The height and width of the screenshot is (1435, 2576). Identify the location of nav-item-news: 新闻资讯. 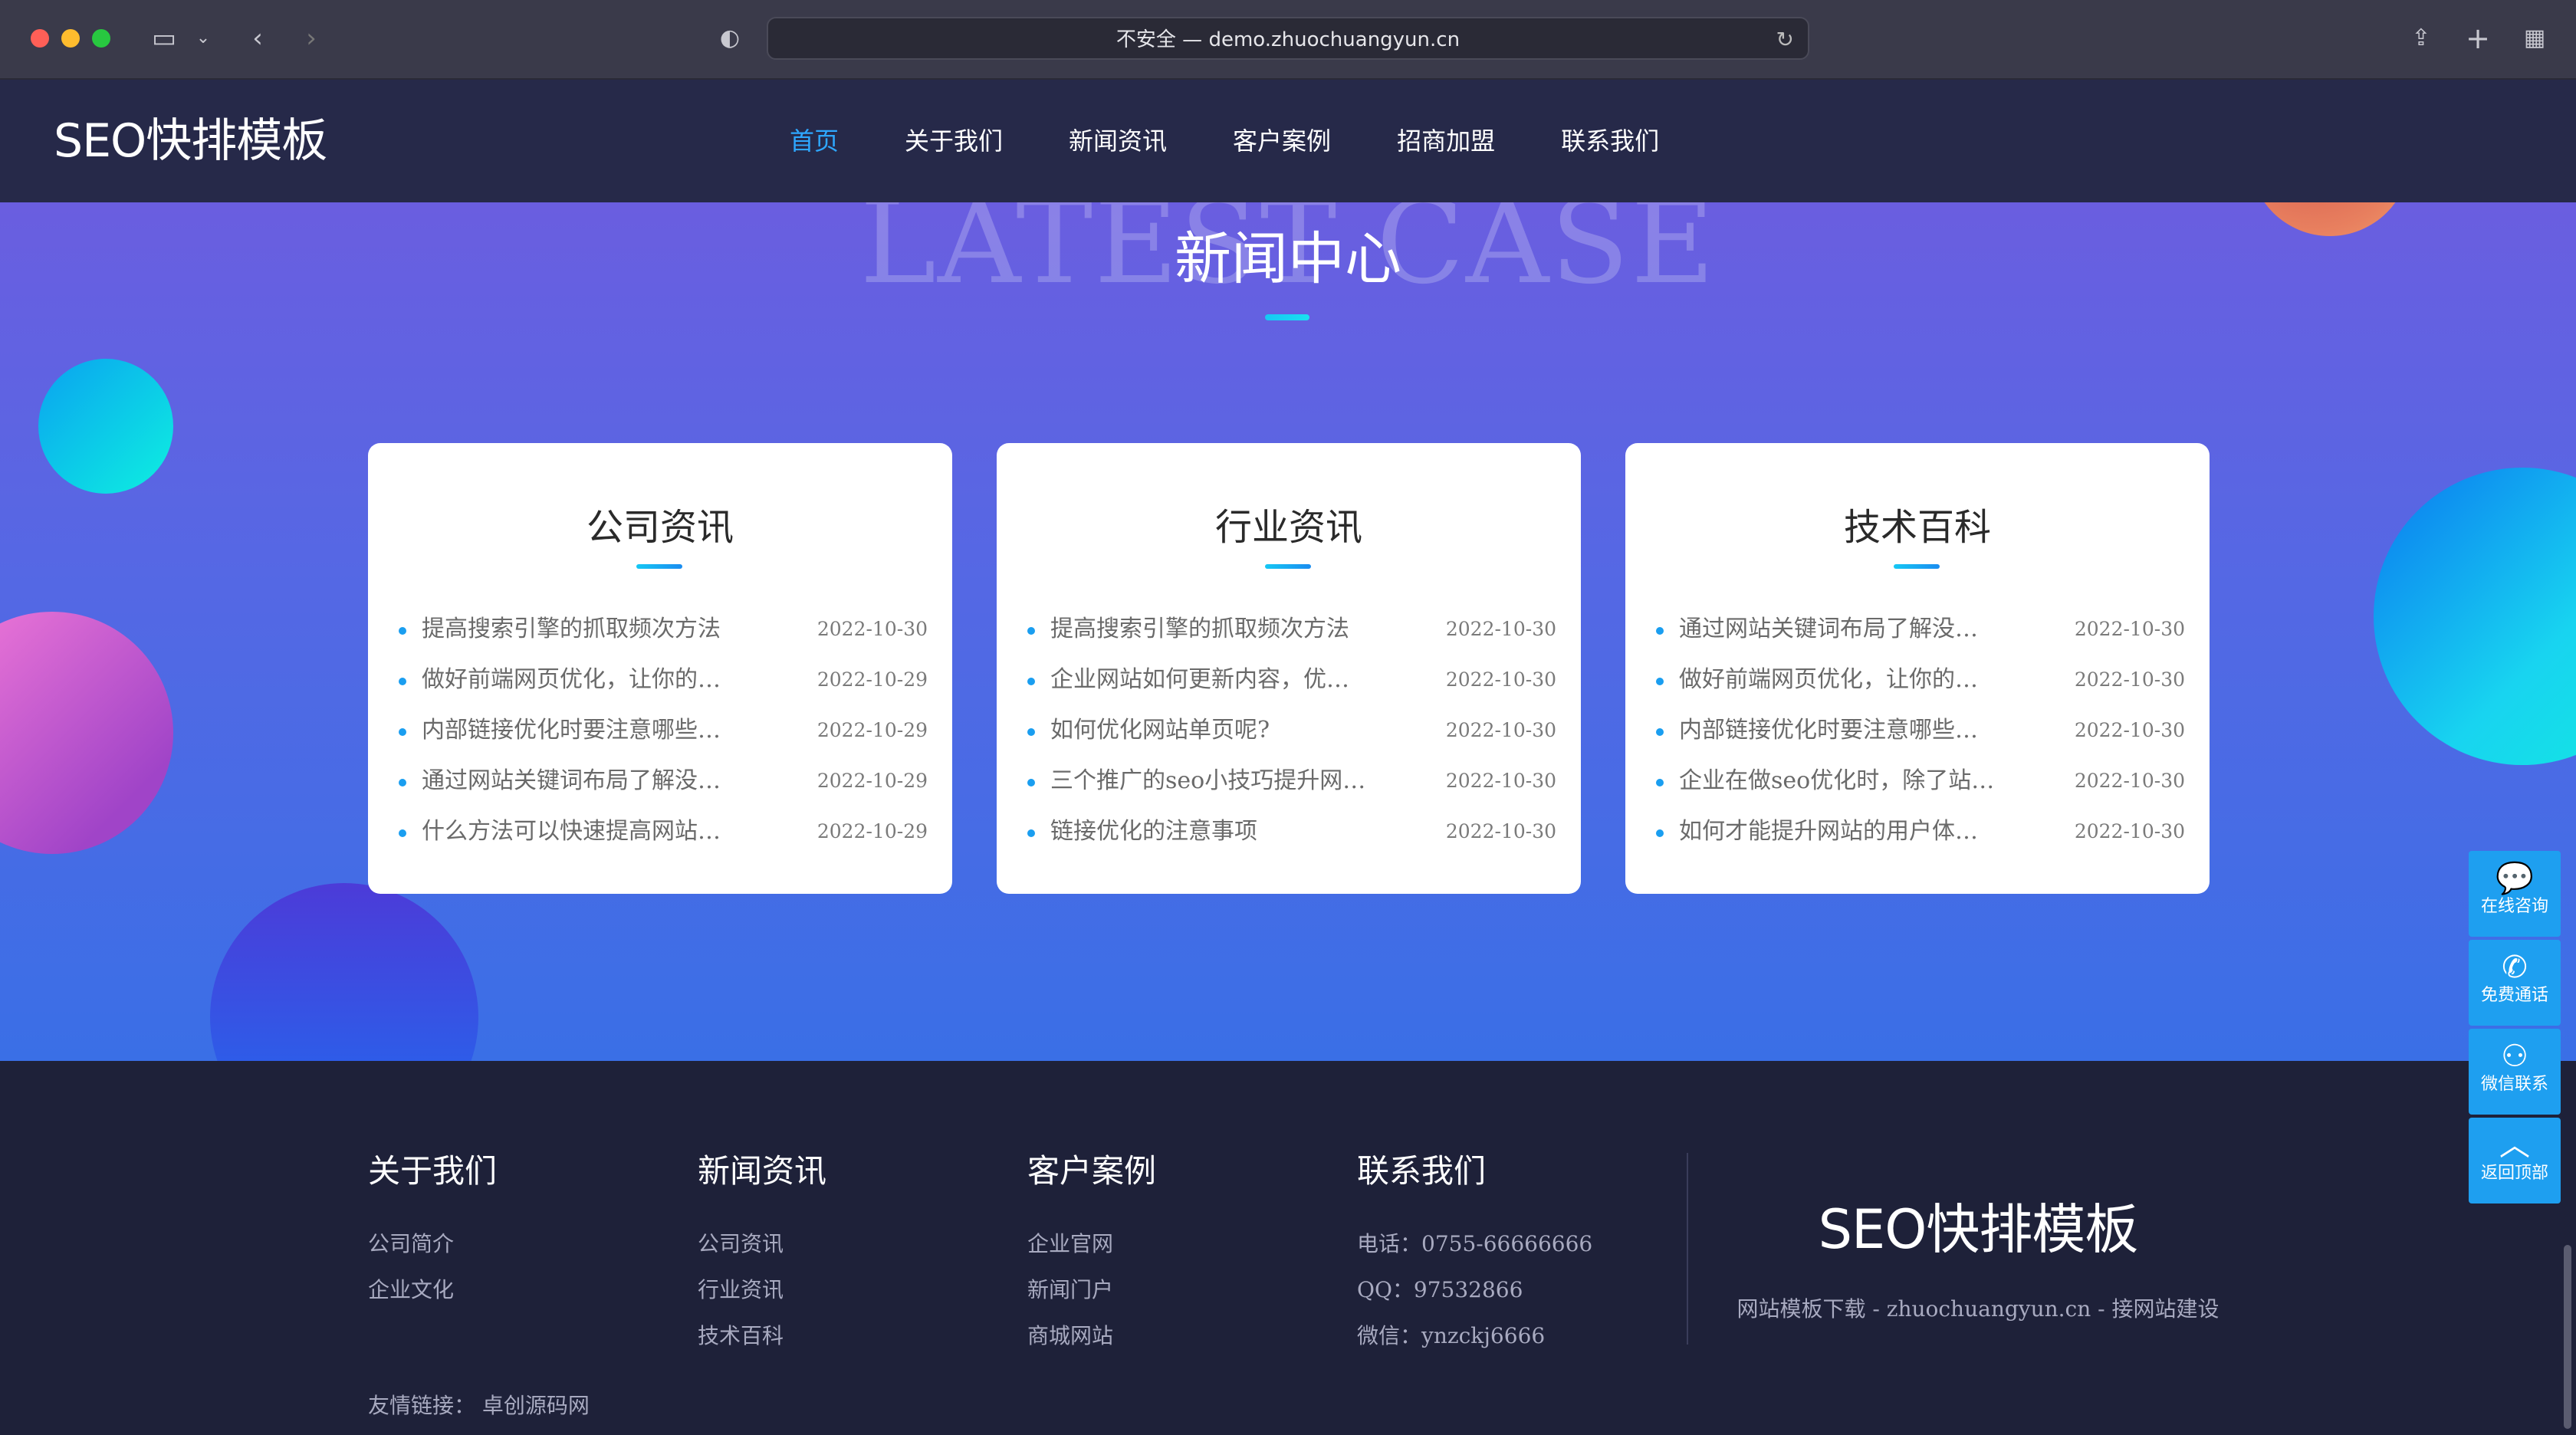
(1118, 141).